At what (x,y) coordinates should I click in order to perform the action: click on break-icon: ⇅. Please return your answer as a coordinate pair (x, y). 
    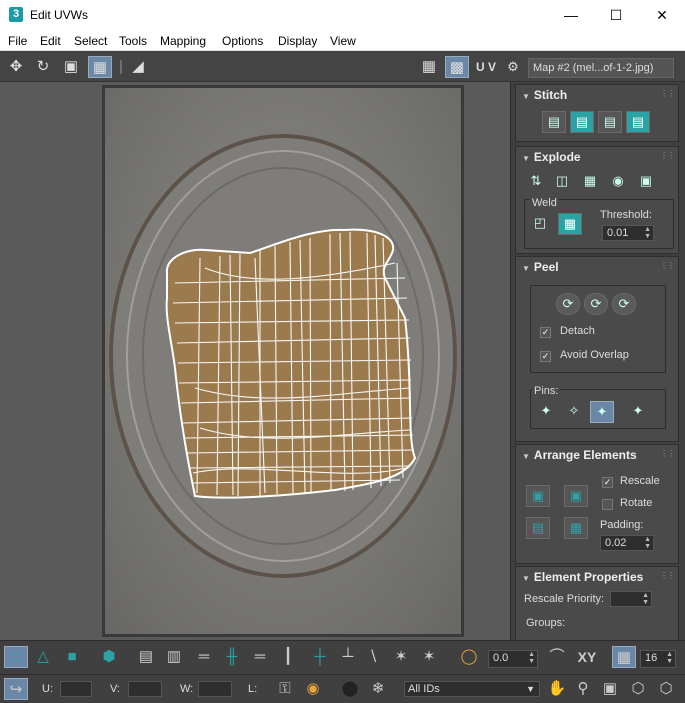
    Looking at the image, I should click on (536, 182).